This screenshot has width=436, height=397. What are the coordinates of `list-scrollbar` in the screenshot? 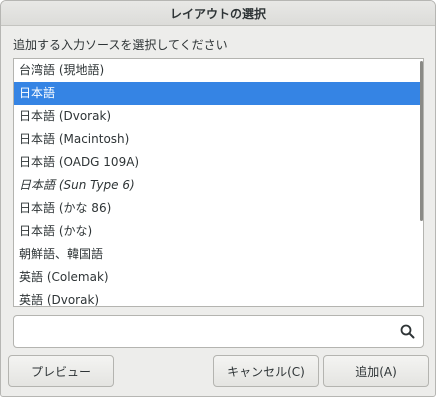 It's located at (421, 182).